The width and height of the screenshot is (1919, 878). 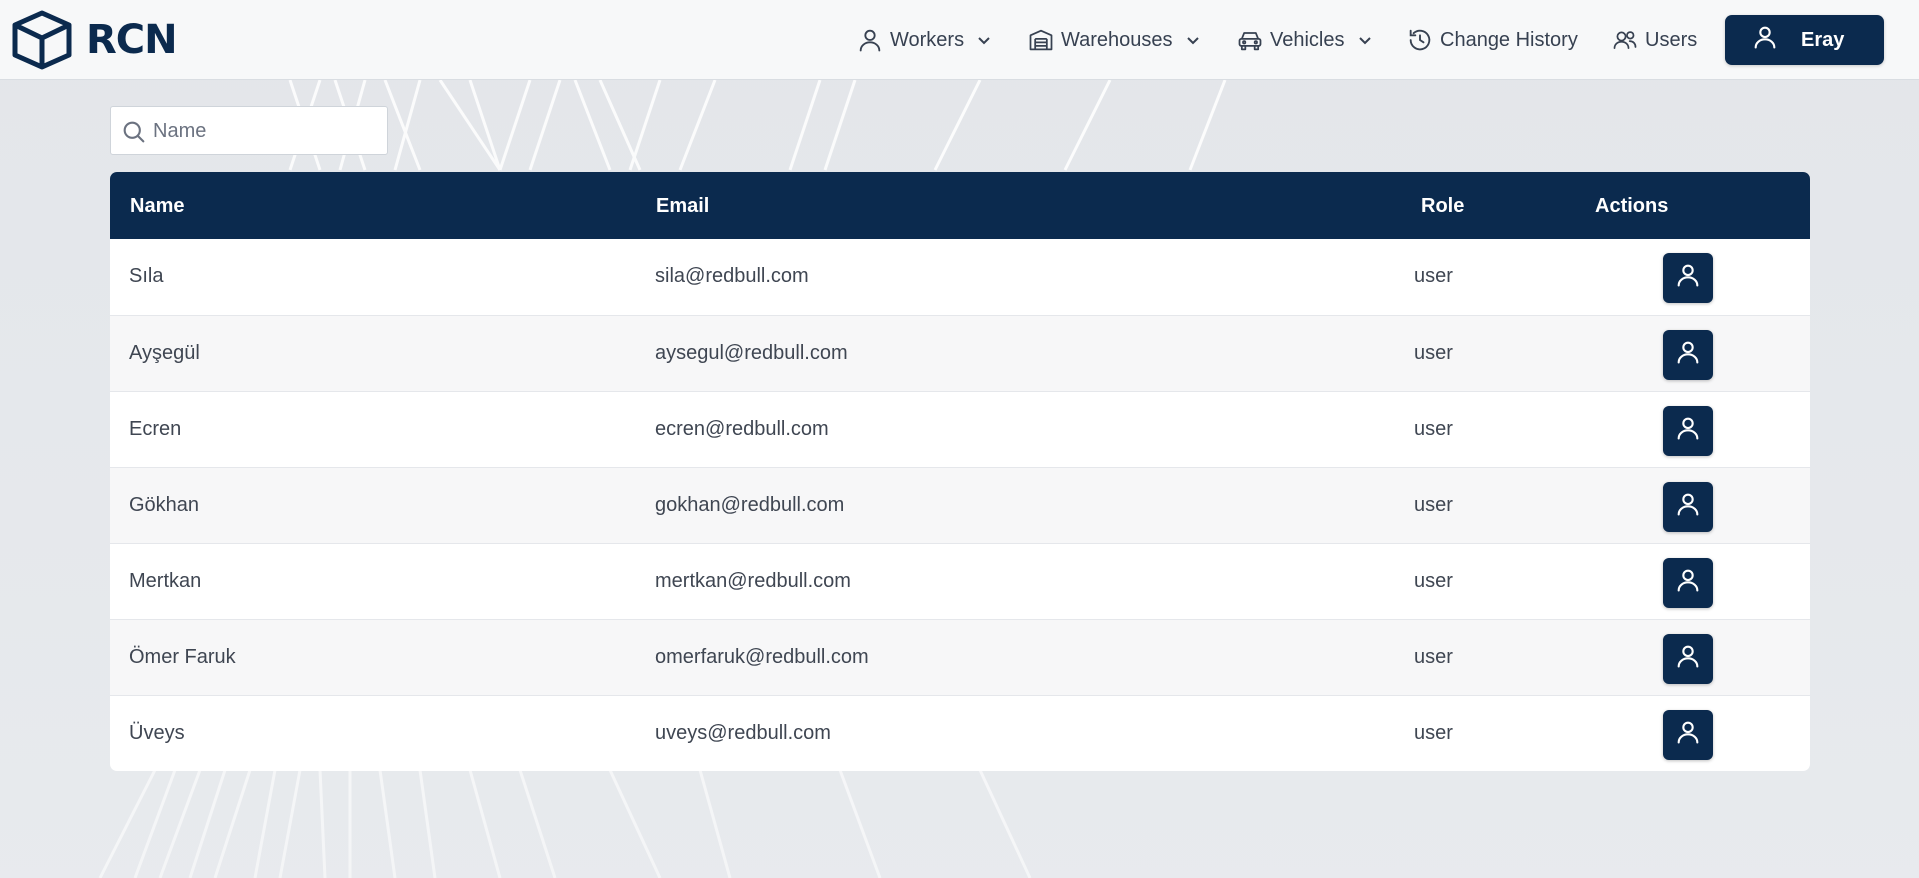 I want to click on user-name-cell: Ecren, so click(x=155, y=429).